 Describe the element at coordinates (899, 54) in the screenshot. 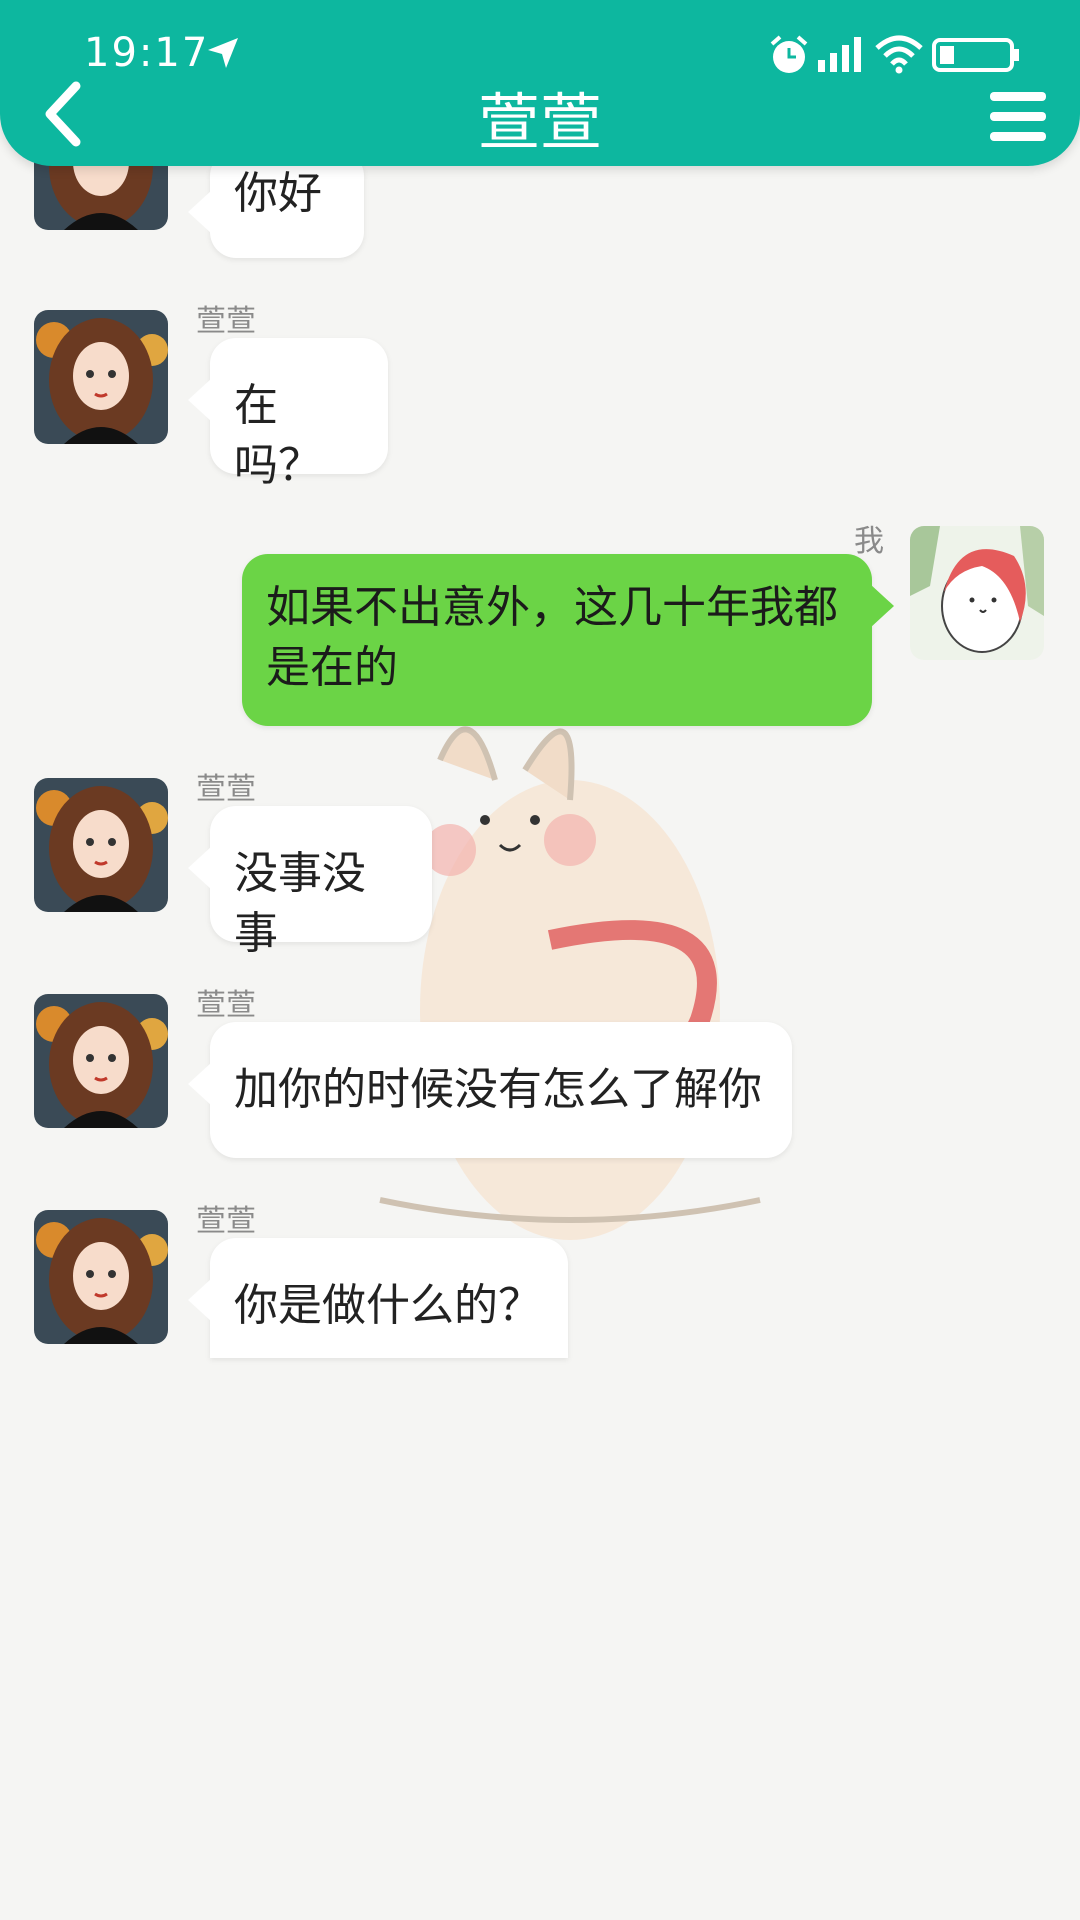

I see `wifi-icon` at that location.